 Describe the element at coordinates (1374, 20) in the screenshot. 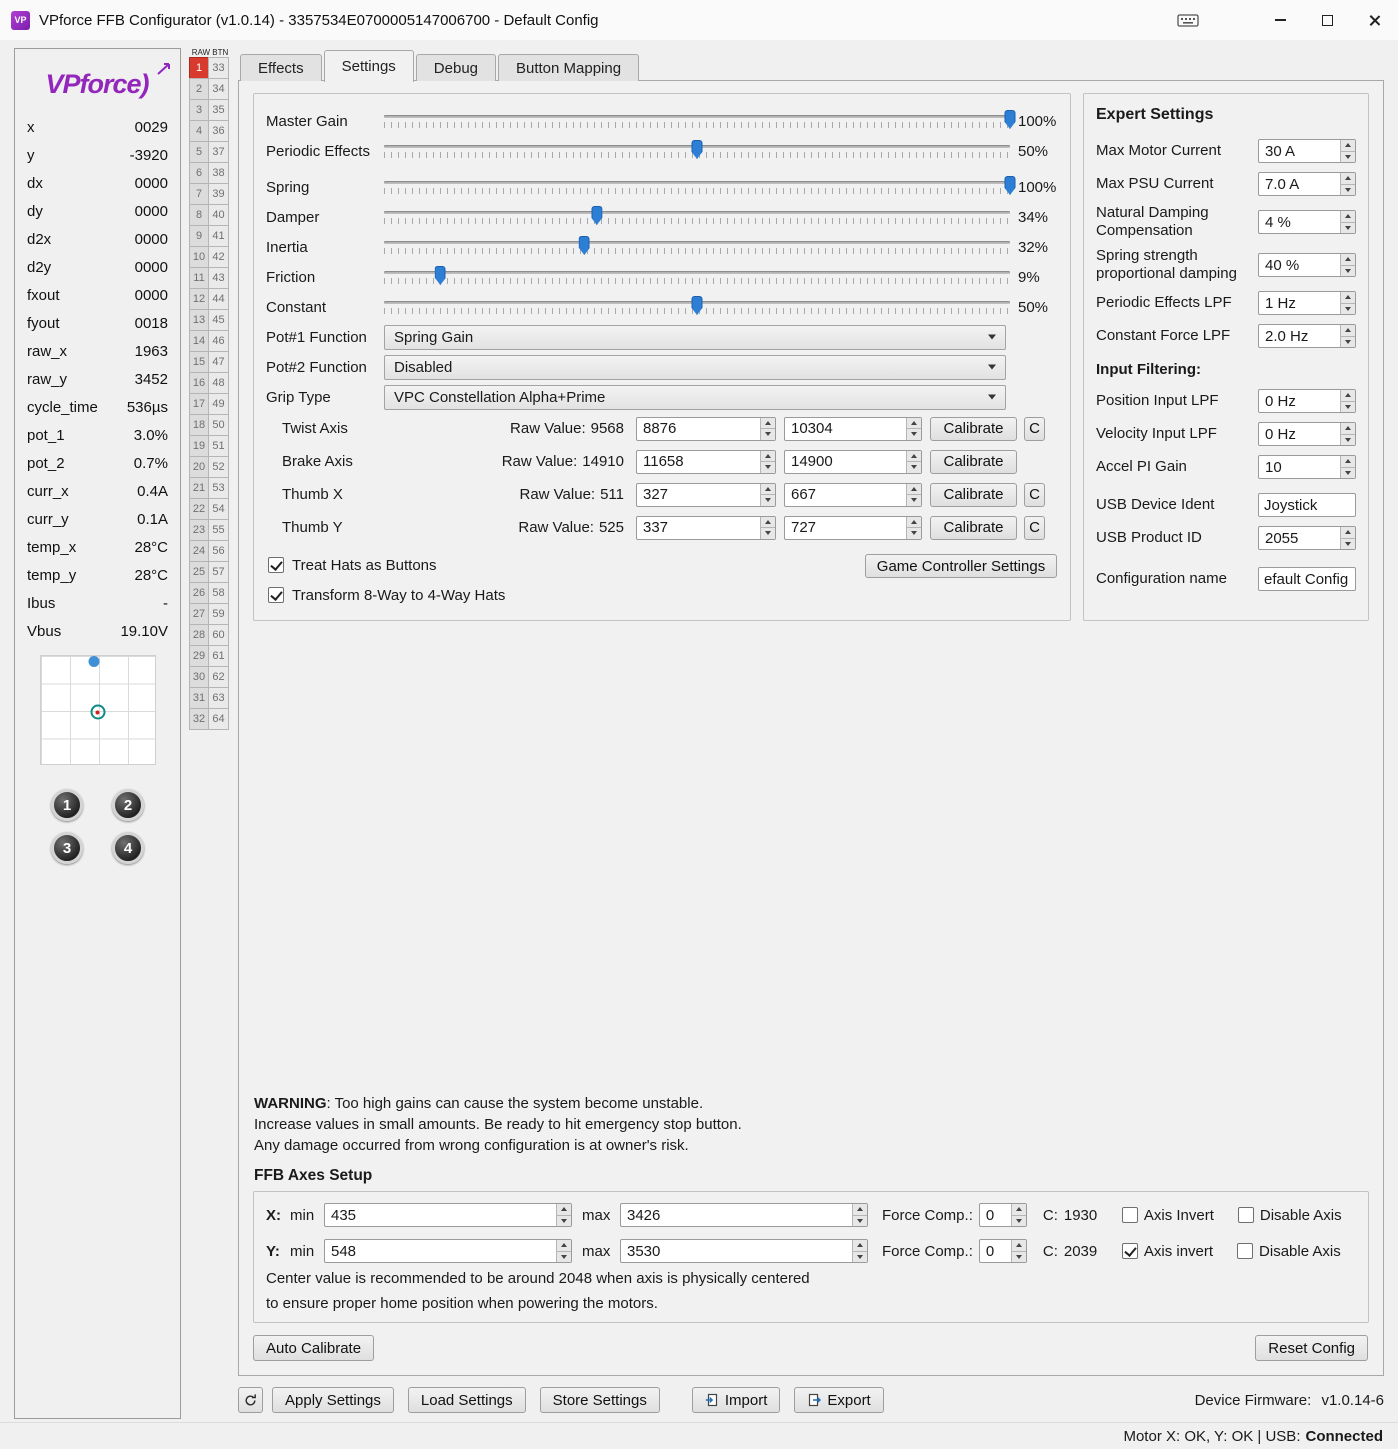

I see `close-button` at that location.